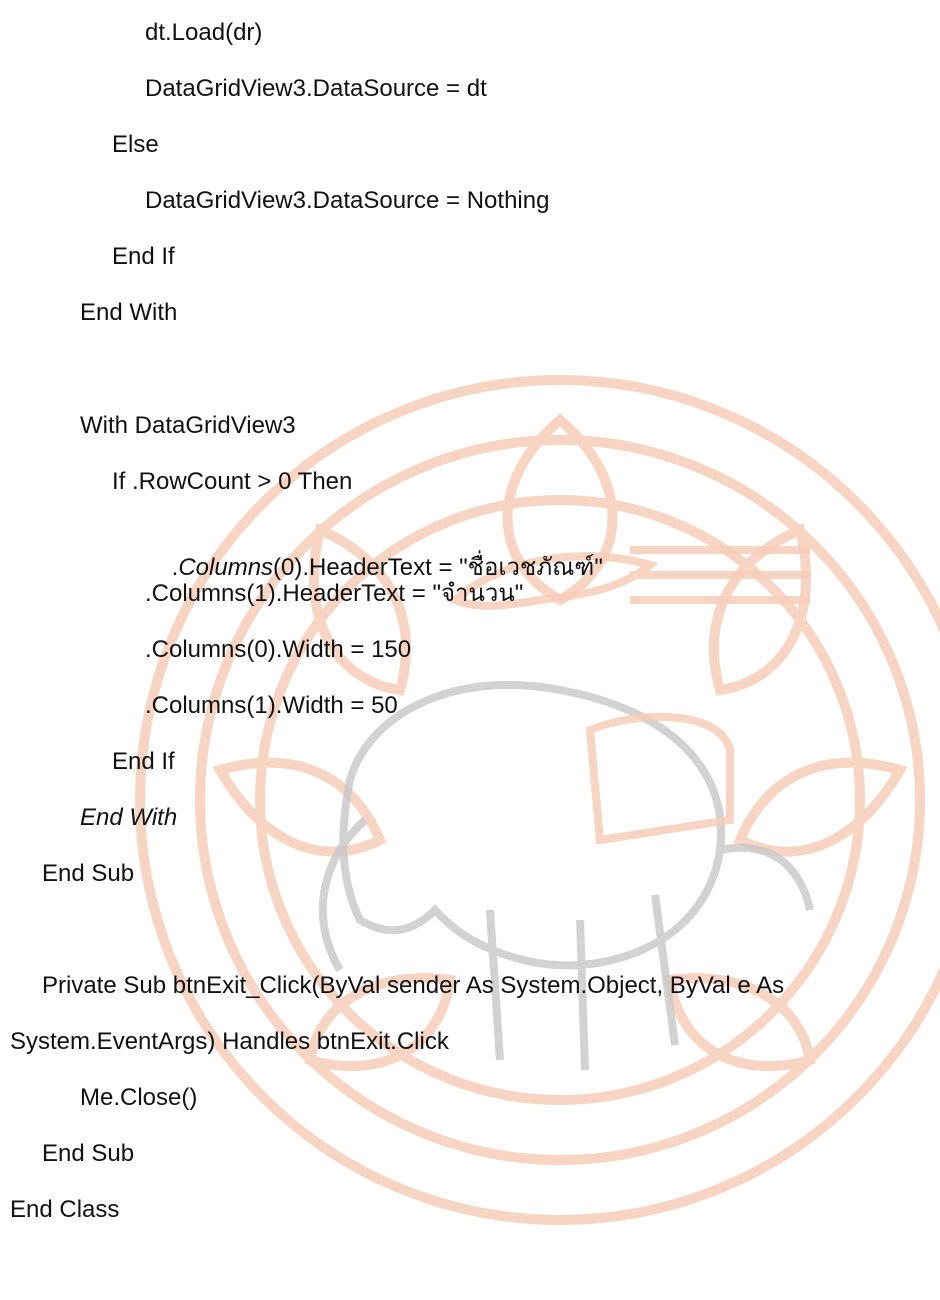 This screenshot has height=1300, width=940. I want to click on code-line: .Columns(1).HeaderText = "จำนวน", so click(334, 593).